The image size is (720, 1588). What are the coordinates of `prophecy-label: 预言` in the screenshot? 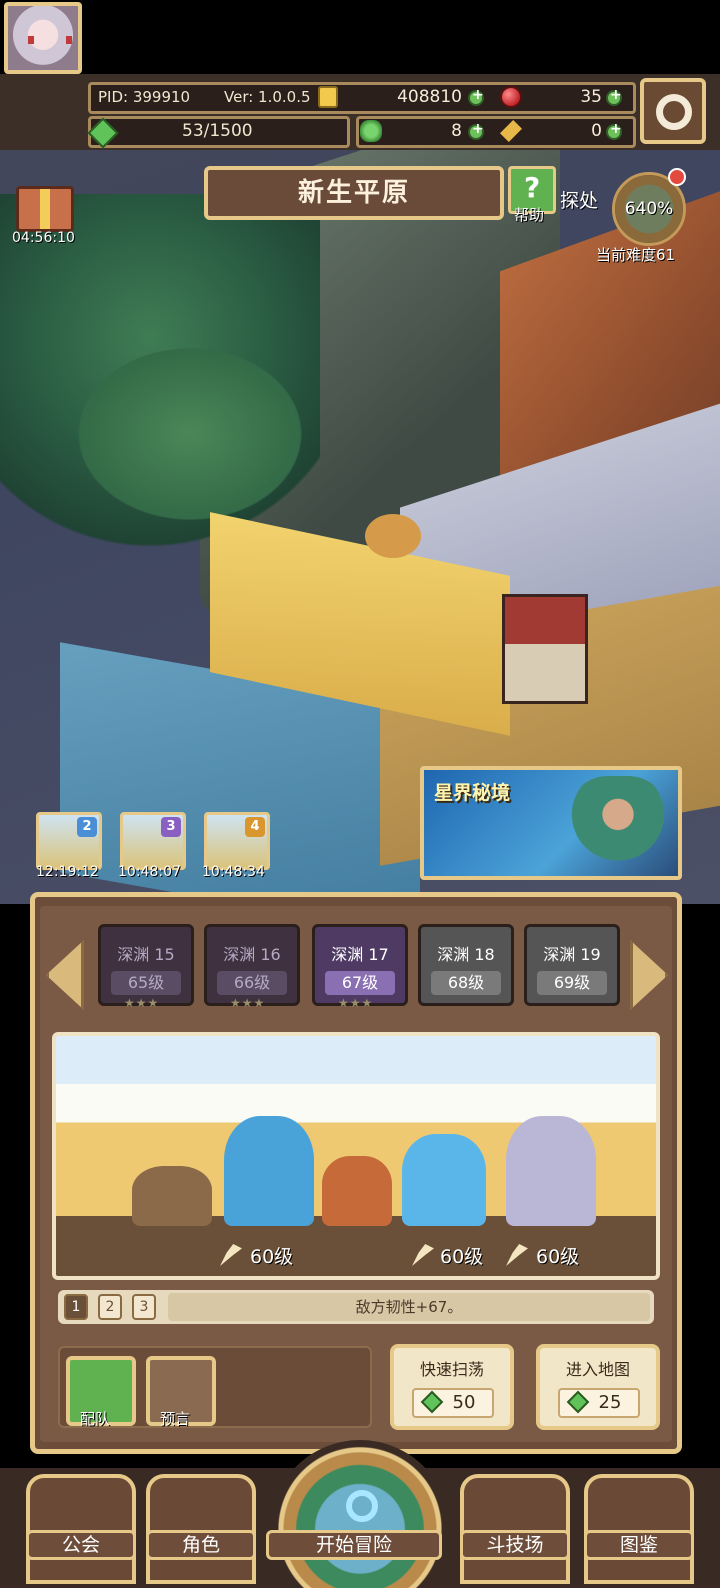 It's located at (175, 1419).